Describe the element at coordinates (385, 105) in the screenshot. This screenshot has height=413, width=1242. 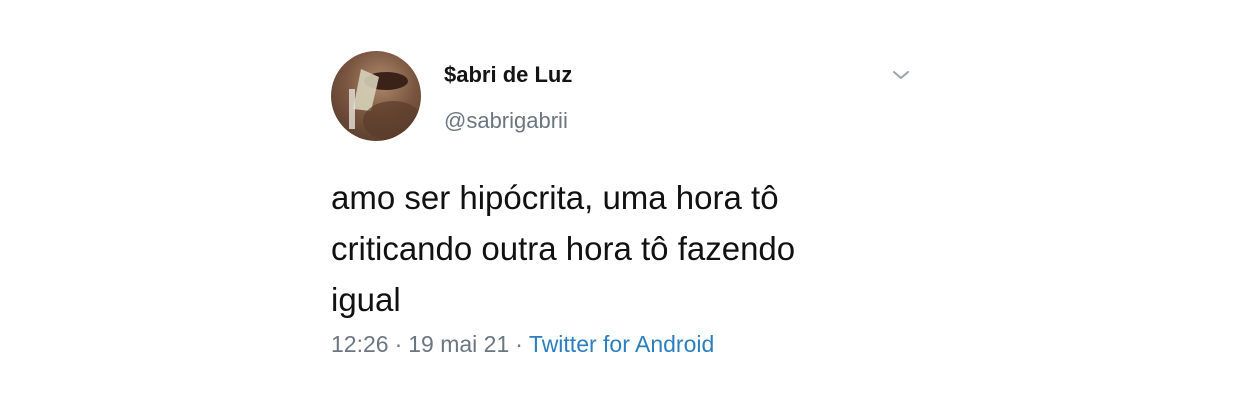
I see `avatar-image` at that location.